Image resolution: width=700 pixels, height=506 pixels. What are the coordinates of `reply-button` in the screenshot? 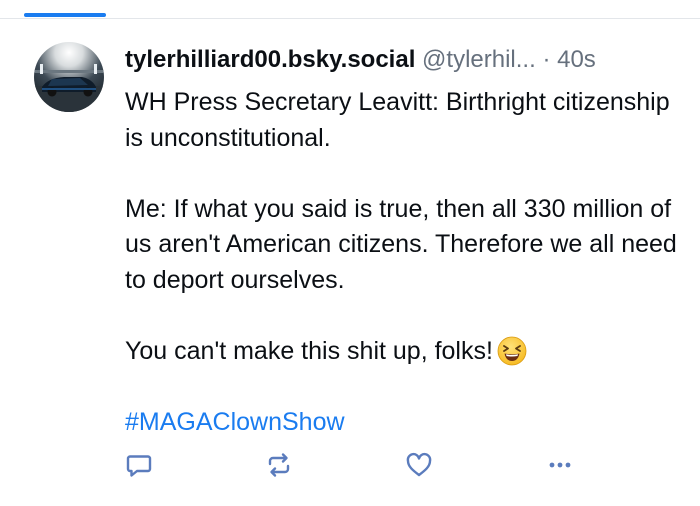 It's located at (139, 465).